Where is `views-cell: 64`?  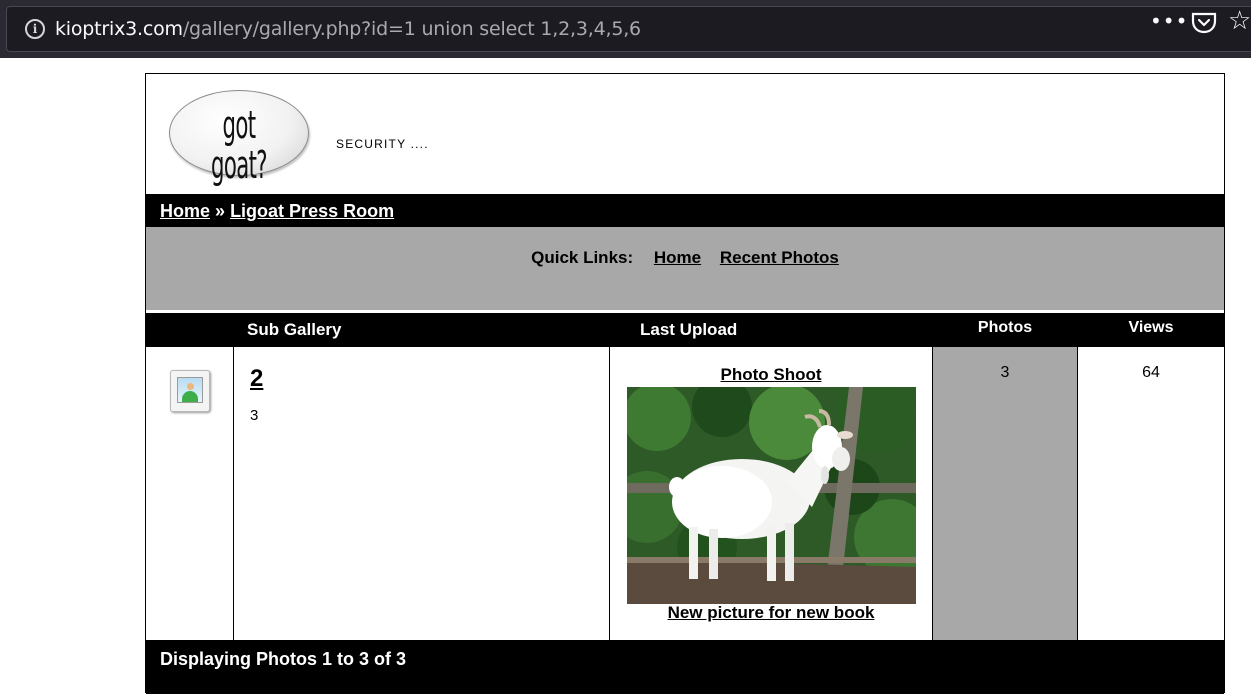
views-cell: 64 is located at coordinates (1151, 493).